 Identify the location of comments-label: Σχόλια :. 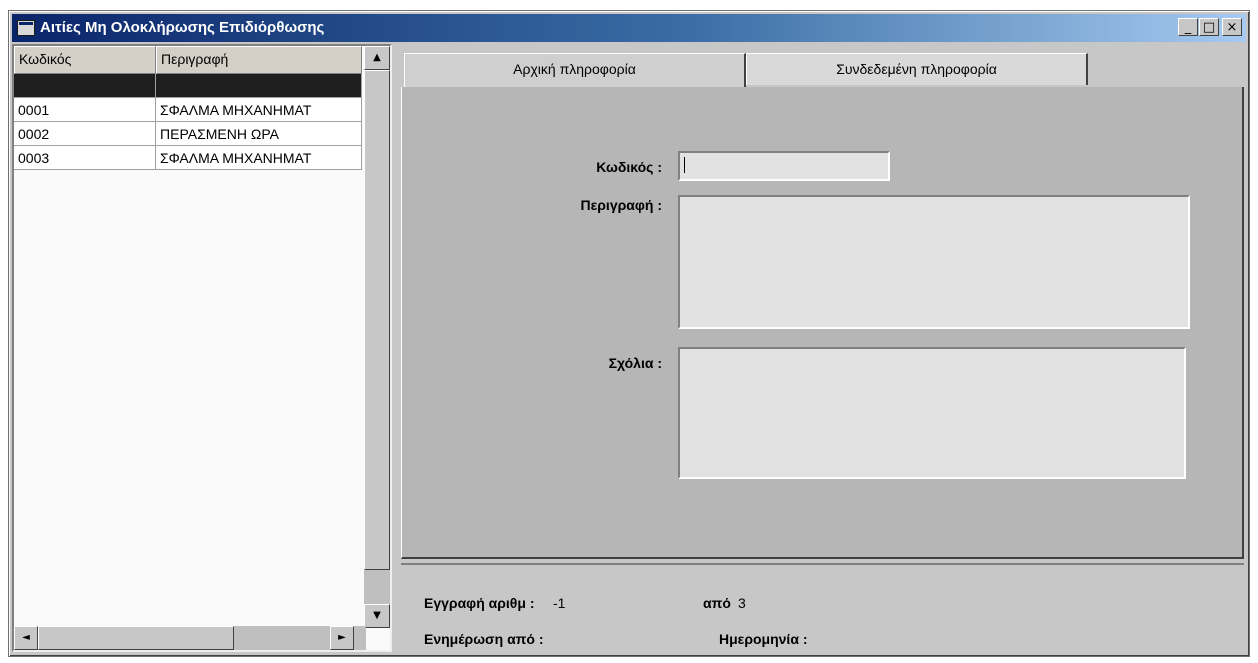
(635, 363).